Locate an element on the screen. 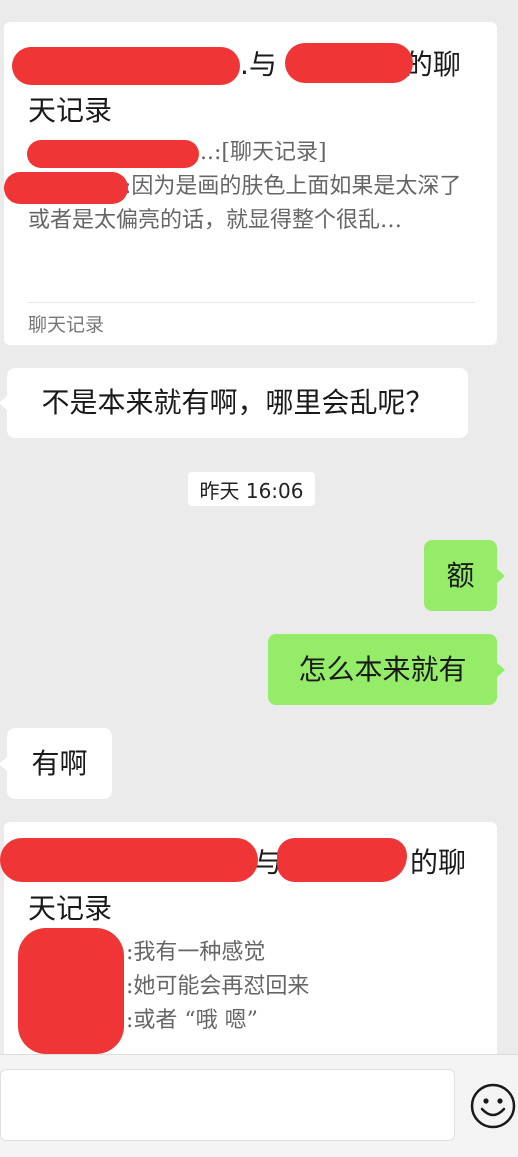 This screenshot has height=1157, width=518. smiley-face-icon is located at coordinates (493, 1106).